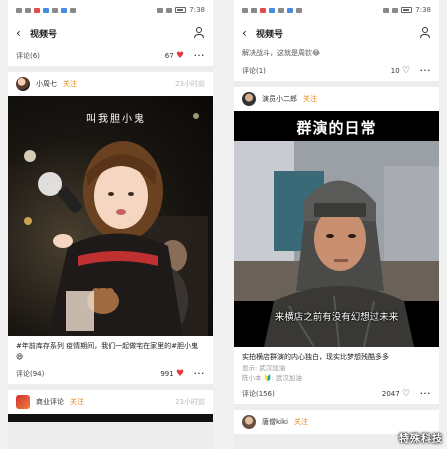 This screenshot has width=447, height=449. What do you see at coordinates (390, 393) in the screenshot?
I see `like-count-value: 2047` at bounding box center [390, 393].